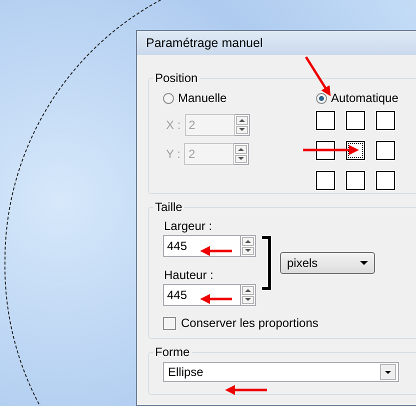 The height and width of the screenshot is (406, 416). What do you see at coordinates (173, 154) in the screenshot?
I see `field-label: Y :` at bounding box center [173, 154].